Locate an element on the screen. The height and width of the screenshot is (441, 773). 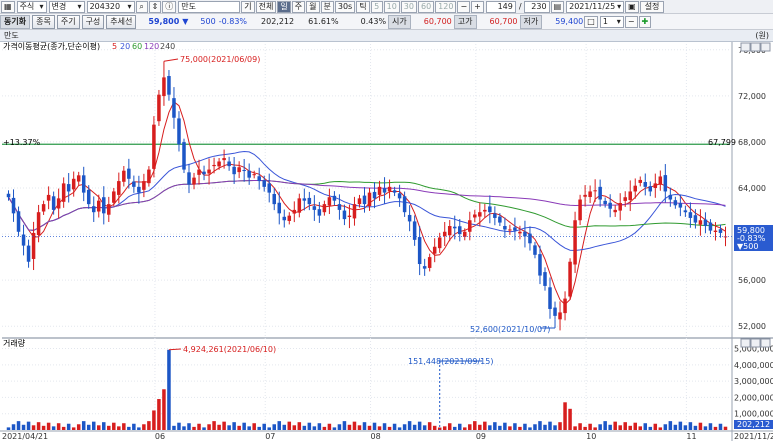
mode-select-value: 변경 is located at coordinates (59, 6).